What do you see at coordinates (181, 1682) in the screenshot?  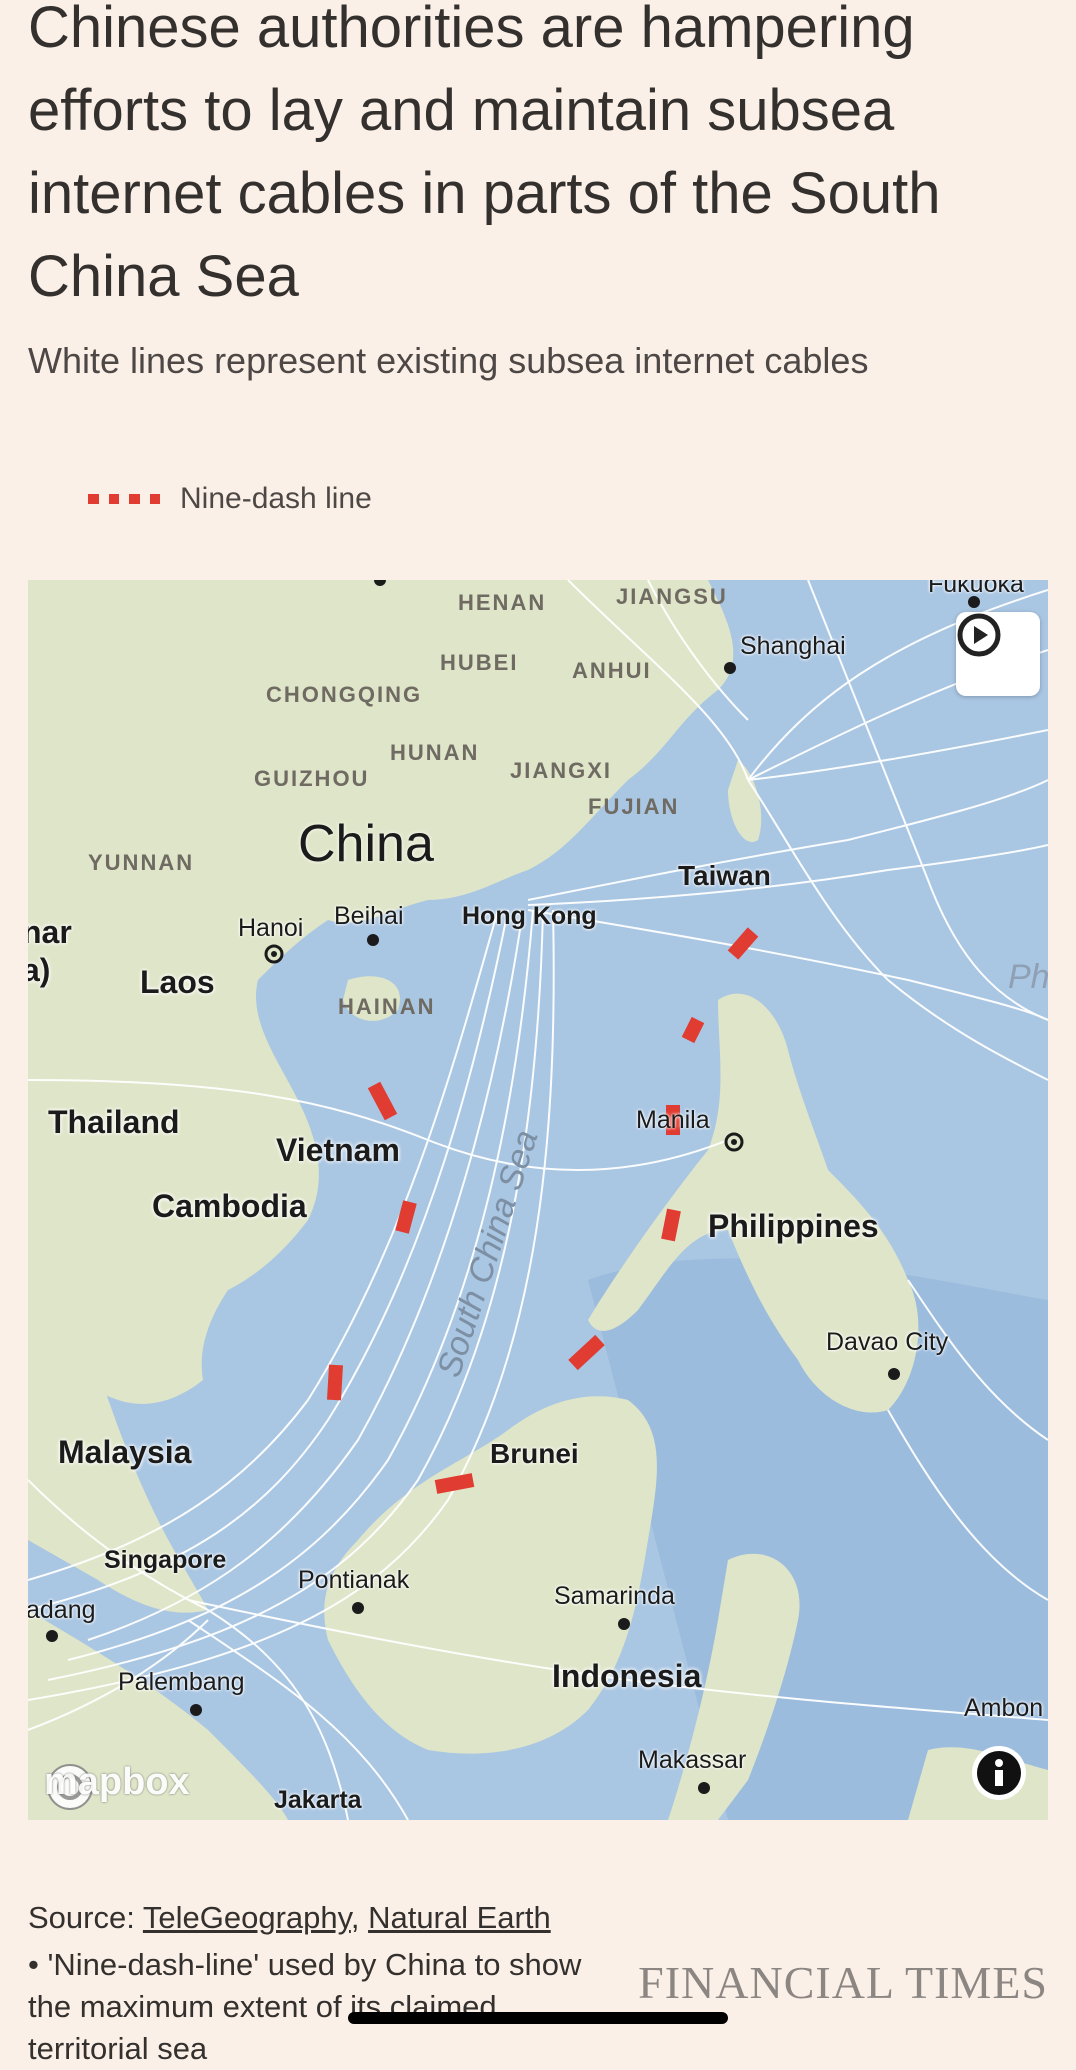 I see `city-palembang: Palembang` at bounding box center [181, 1682].